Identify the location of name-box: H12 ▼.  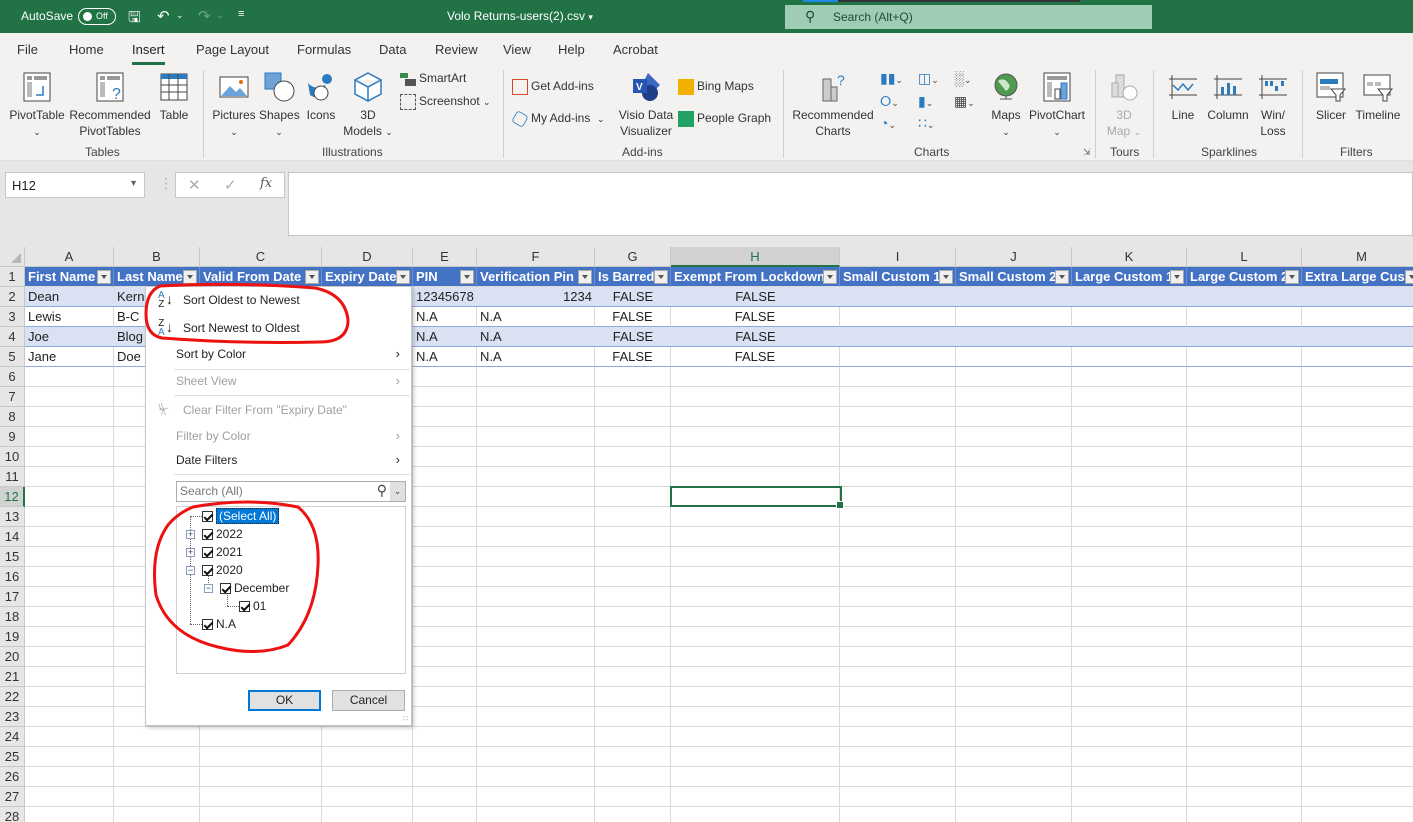
(75, 185).